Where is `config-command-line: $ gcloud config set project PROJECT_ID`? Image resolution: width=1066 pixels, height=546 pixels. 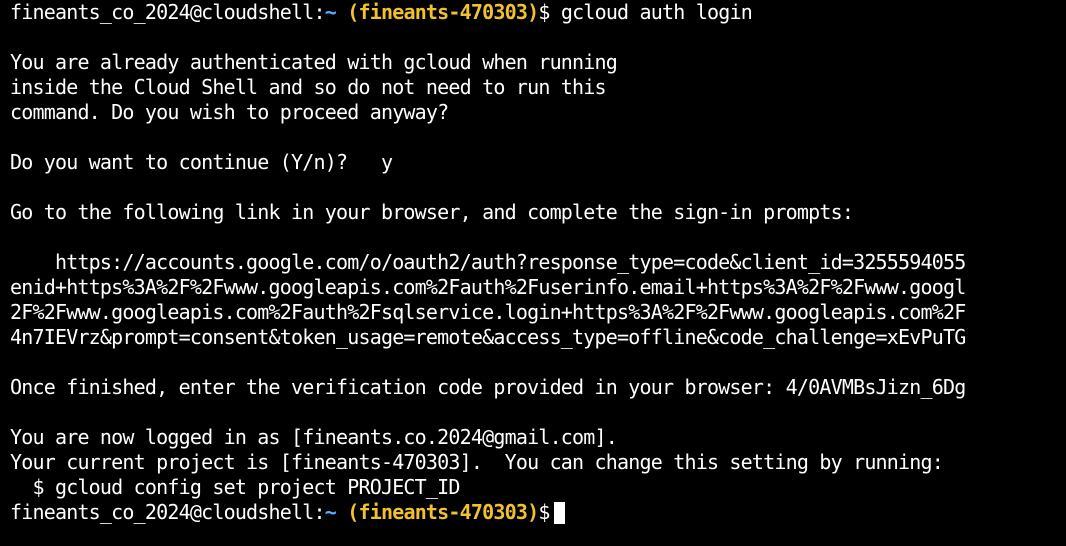 config-command-line: $ gcloud config set project PROJECT_ID is located at coordinates (235, 487).